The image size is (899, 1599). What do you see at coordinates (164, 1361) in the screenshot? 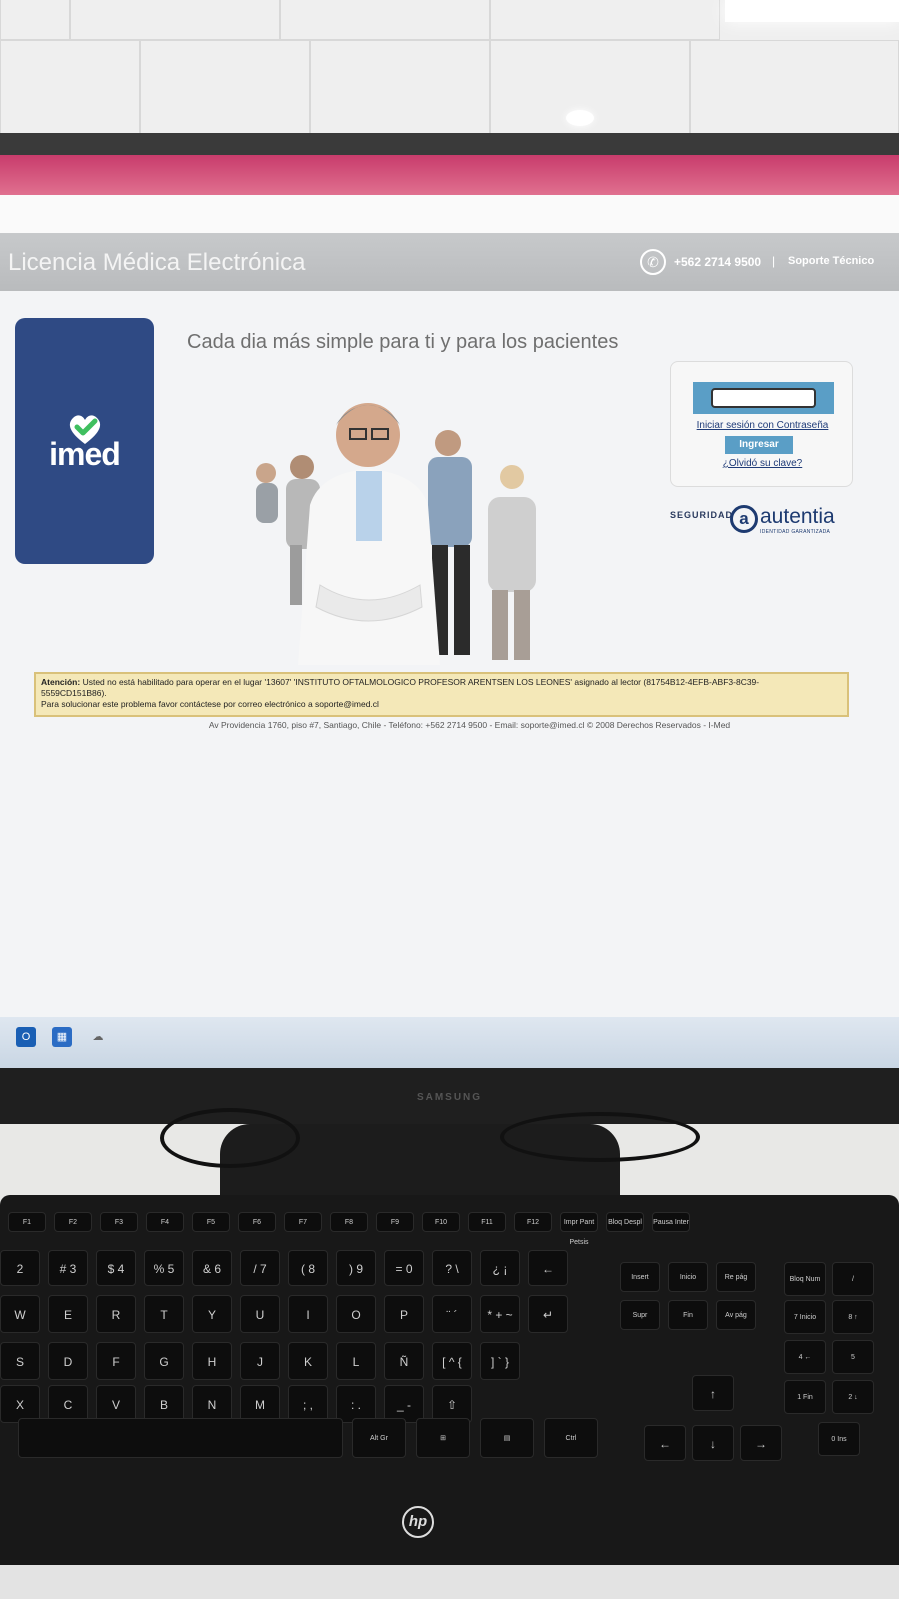
I see `key: G` at bounding box center [164, 1361].